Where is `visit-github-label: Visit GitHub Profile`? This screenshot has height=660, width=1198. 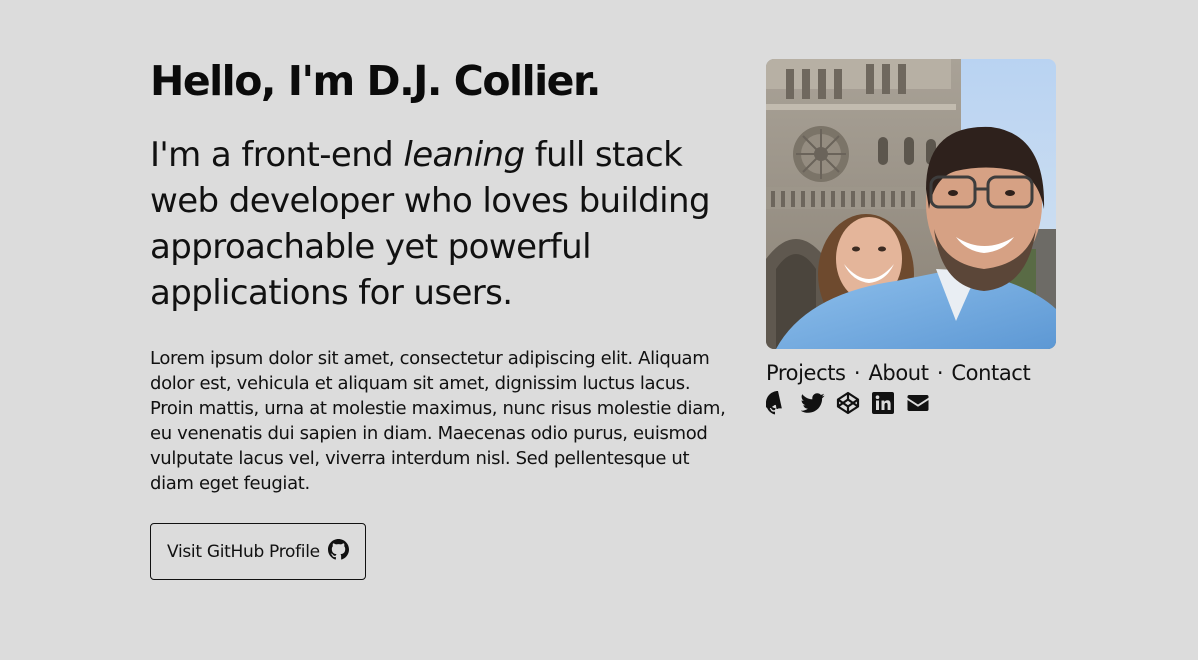
visit-github-label: Visit GitHub Profile is located at coordinates (243, 551).